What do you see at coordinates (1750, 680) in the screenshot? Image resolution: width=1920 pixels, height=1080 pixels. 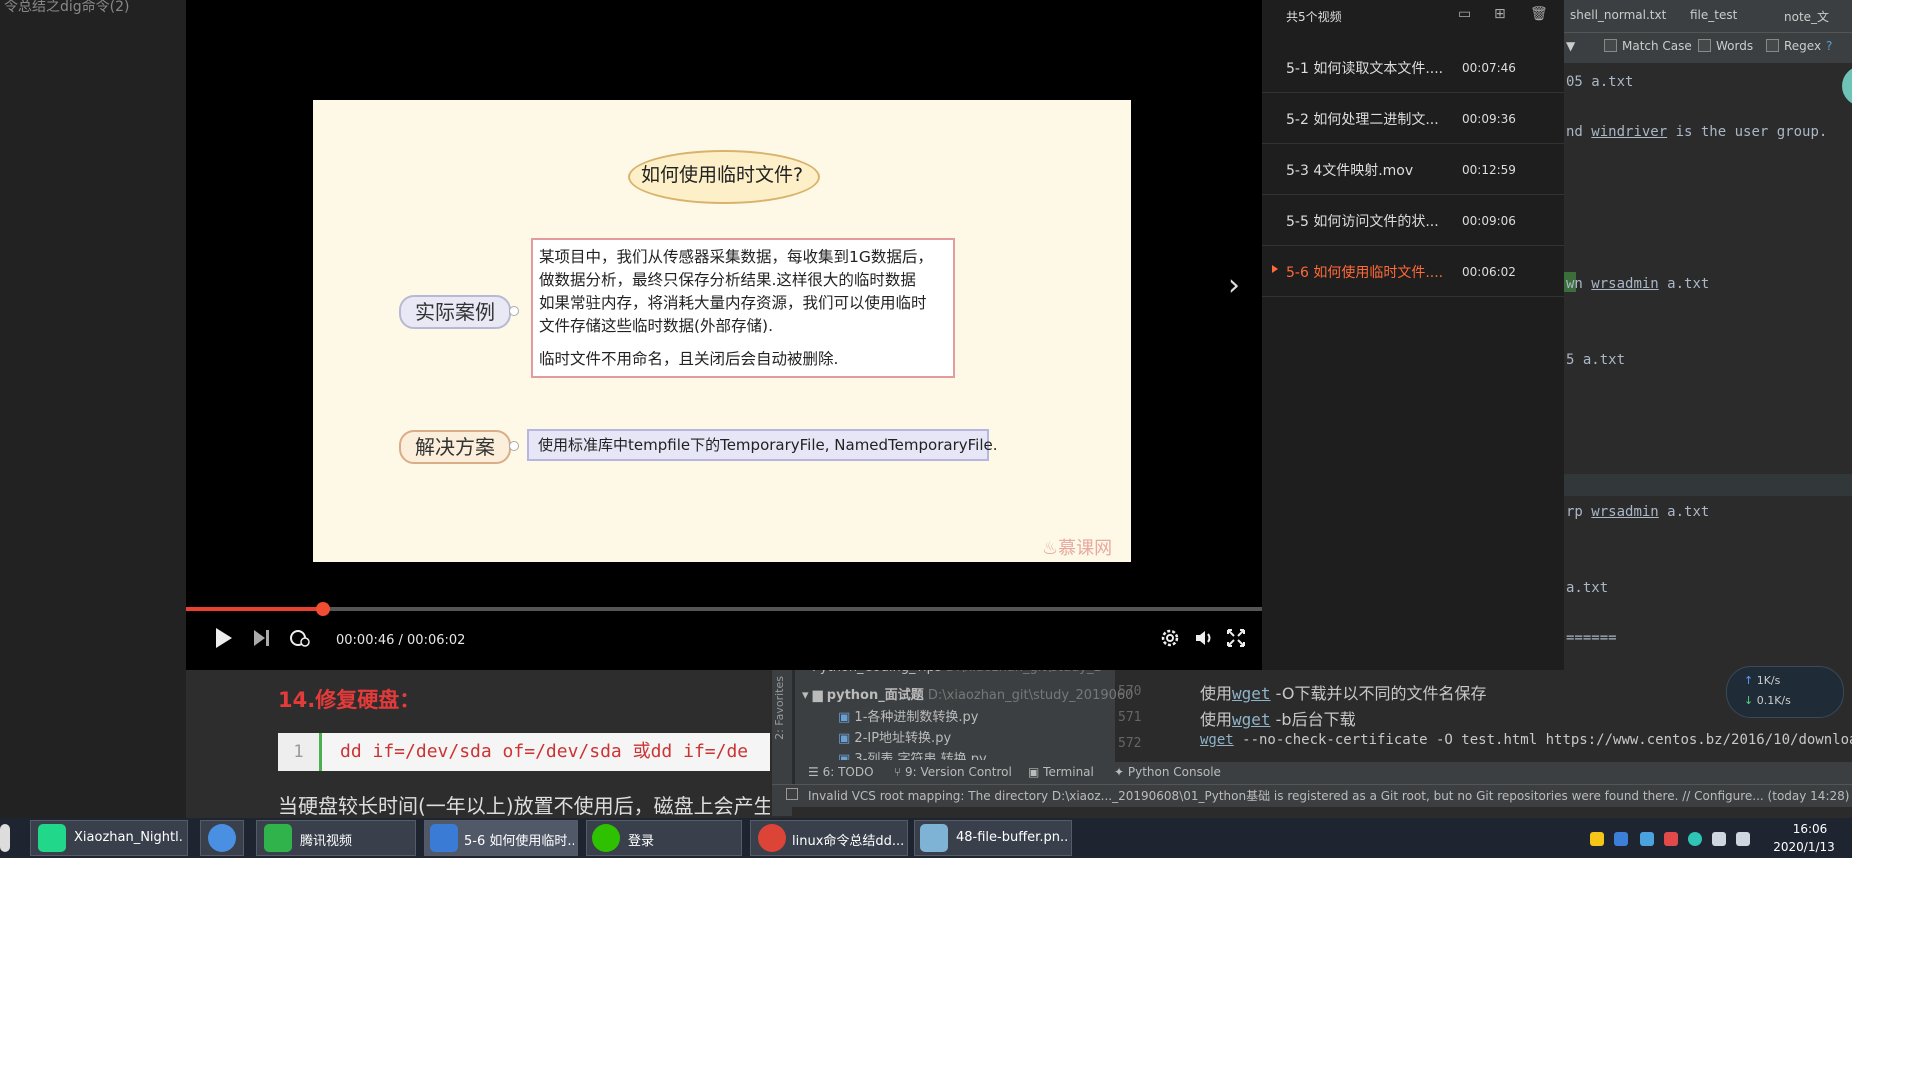 I see `arrow-up-icon: ↑` at bounding box center [1750, 680].